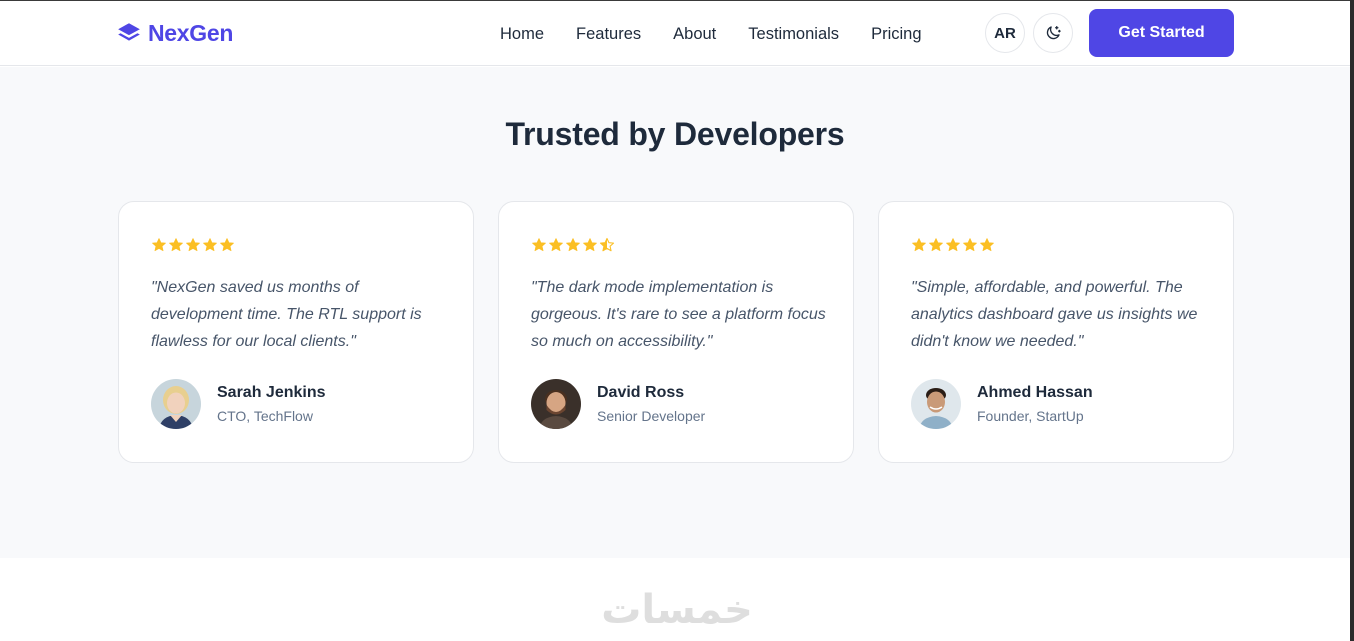 The image size is (1354, 641). I want to click on theme-toggle-button, so click(1053, 33).